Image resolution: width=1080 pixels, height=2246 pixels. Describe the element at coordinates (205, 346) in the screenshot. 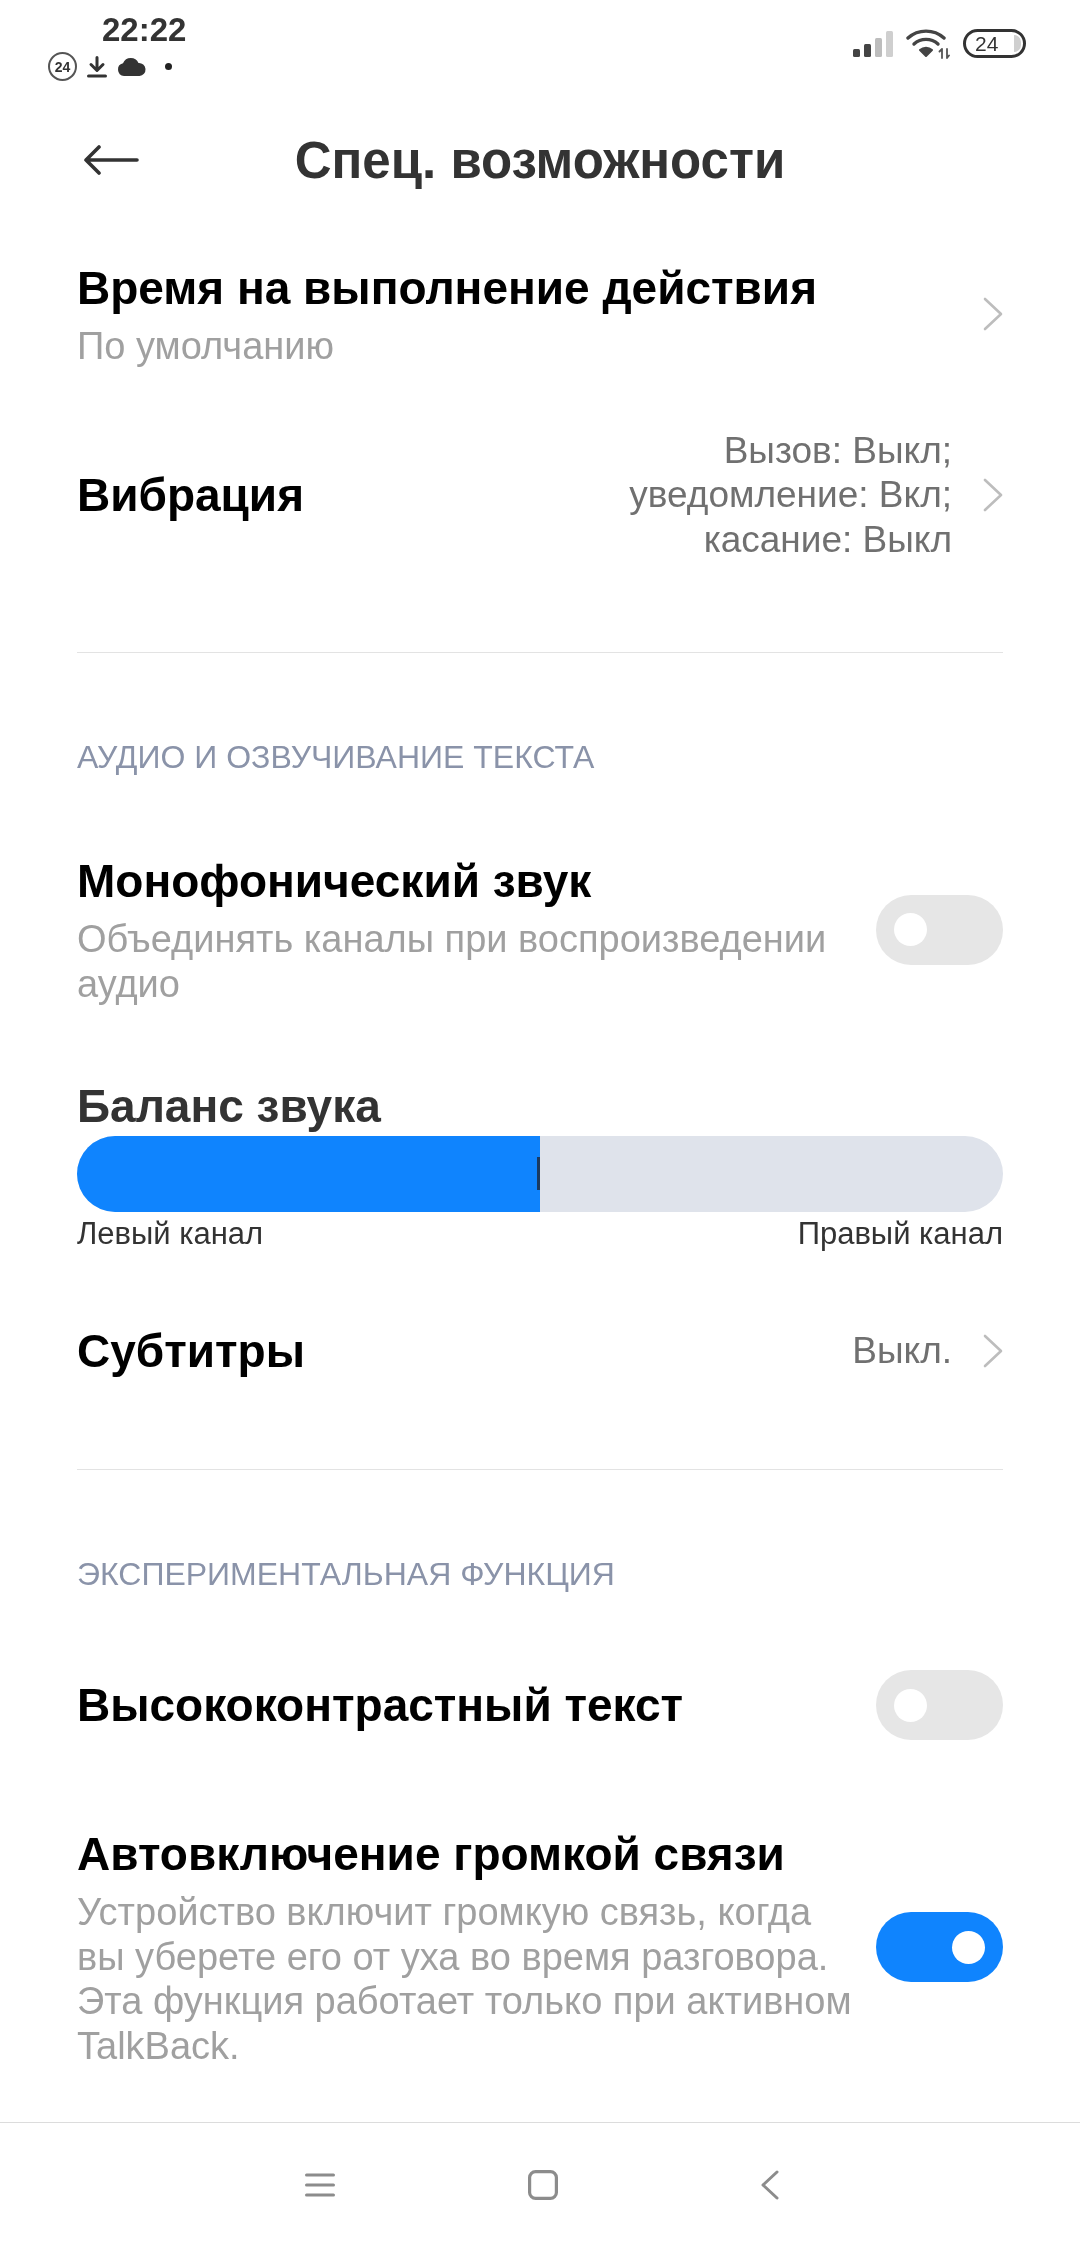

I see `setting-summary: По умолчанию` at that location.